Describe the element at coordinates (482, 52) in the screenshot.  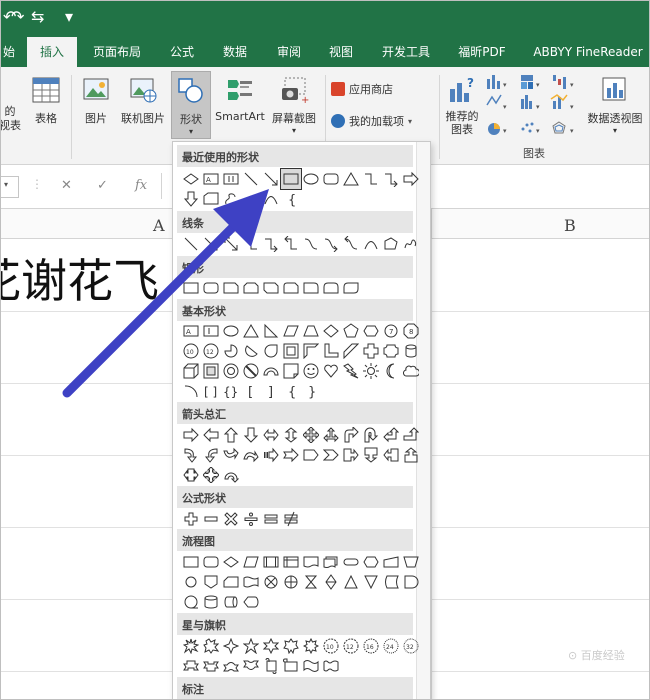
I see `tab-foxit-pdf: 福昕PDF` at that location.